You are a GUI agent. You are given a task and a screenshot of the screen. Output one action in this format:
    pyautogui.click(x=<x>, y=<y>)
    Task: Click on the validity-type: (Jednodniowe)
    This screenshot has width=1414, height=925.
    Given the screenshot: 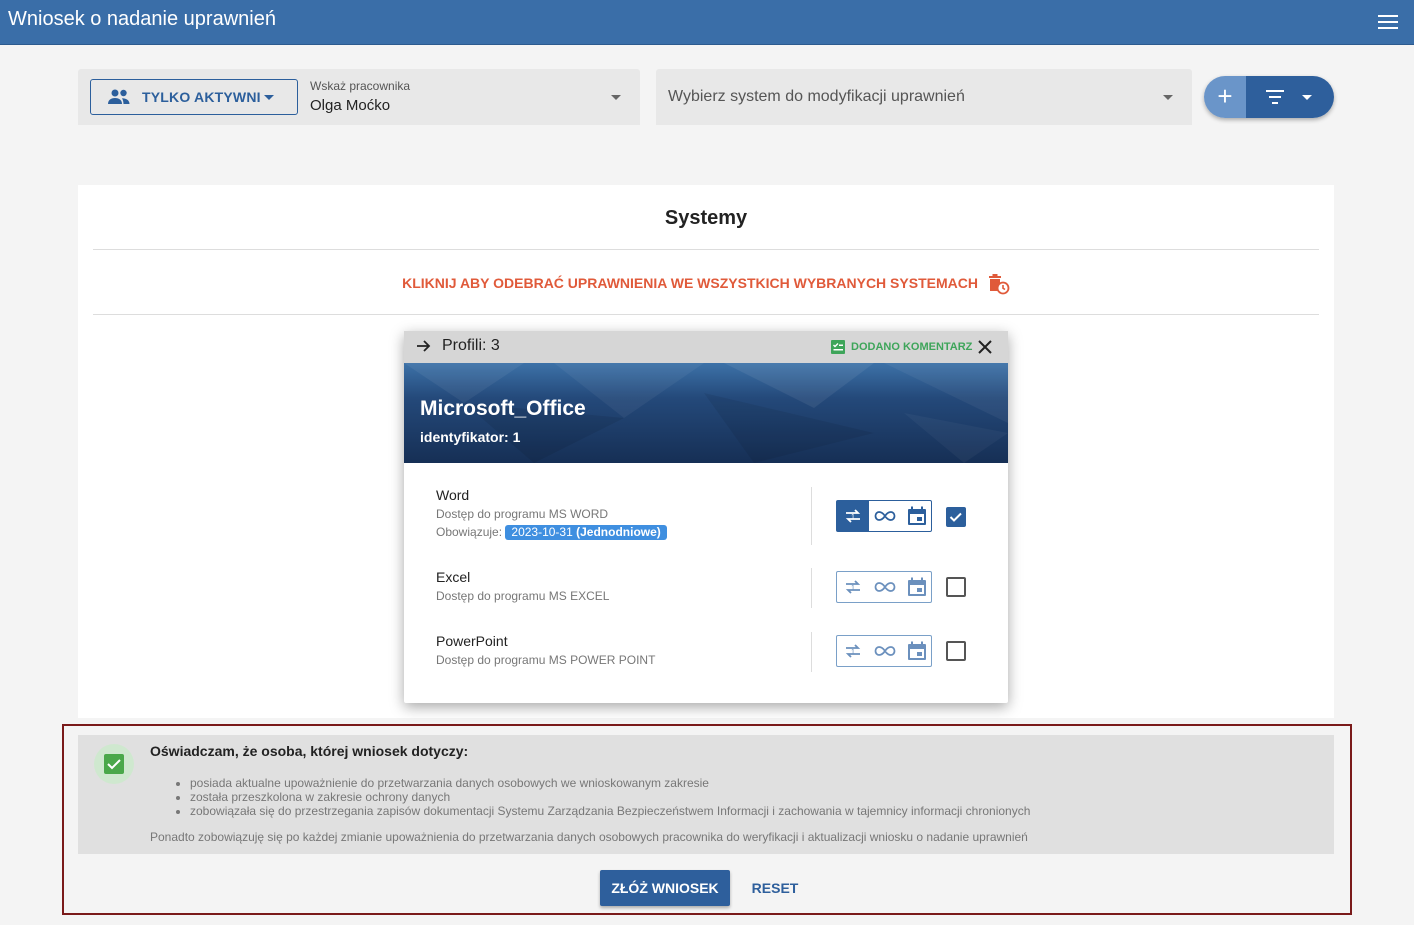 What is the action you would take?
    pyautogui.click(x=618, y=532)
    